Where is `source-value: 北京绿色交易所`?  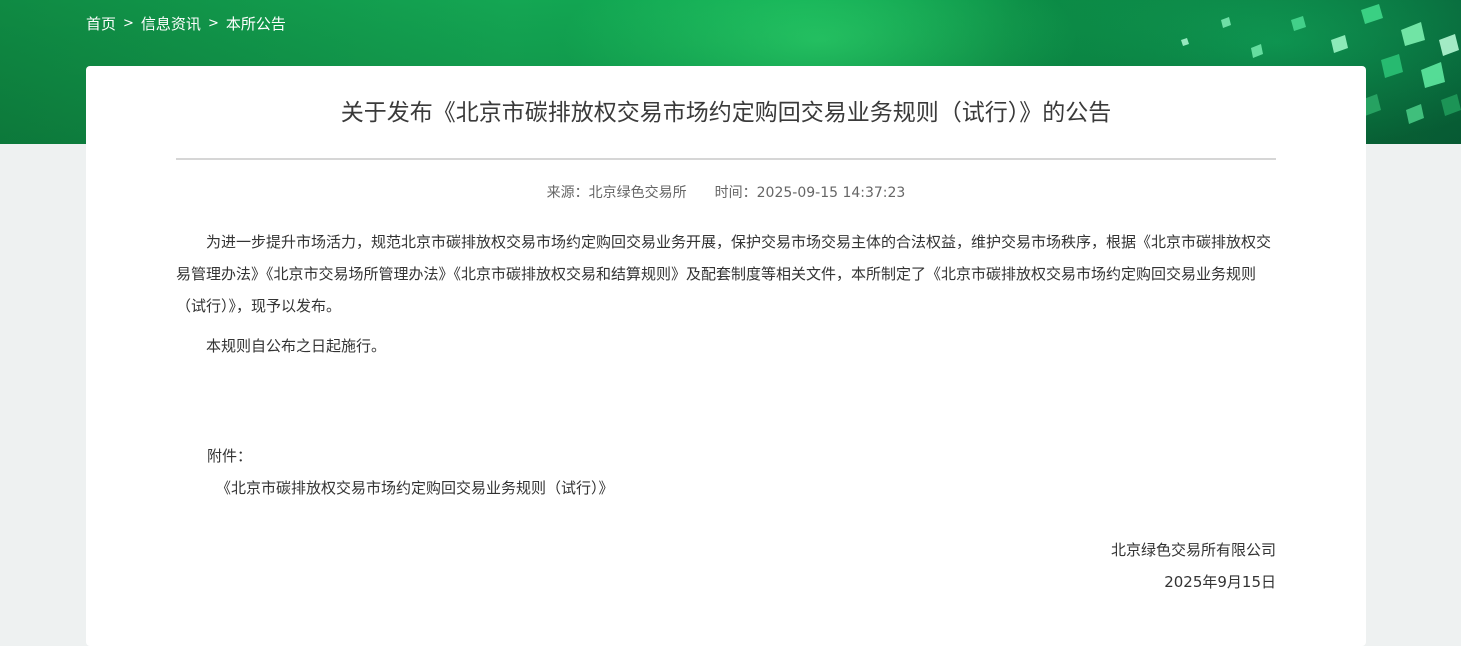
source-value: 北京绿色交易所 is located at coordinates (637, 193).